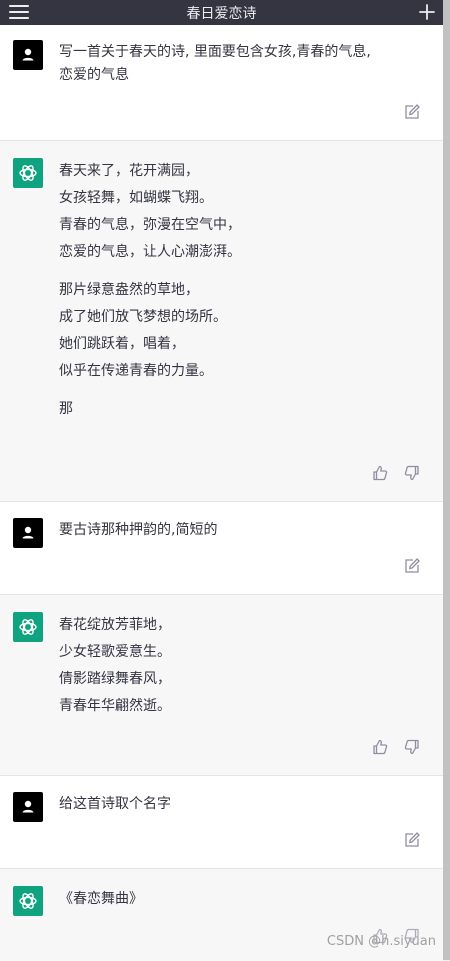  I want to click on message-line: 恋爱的气息, so click(94, 75).